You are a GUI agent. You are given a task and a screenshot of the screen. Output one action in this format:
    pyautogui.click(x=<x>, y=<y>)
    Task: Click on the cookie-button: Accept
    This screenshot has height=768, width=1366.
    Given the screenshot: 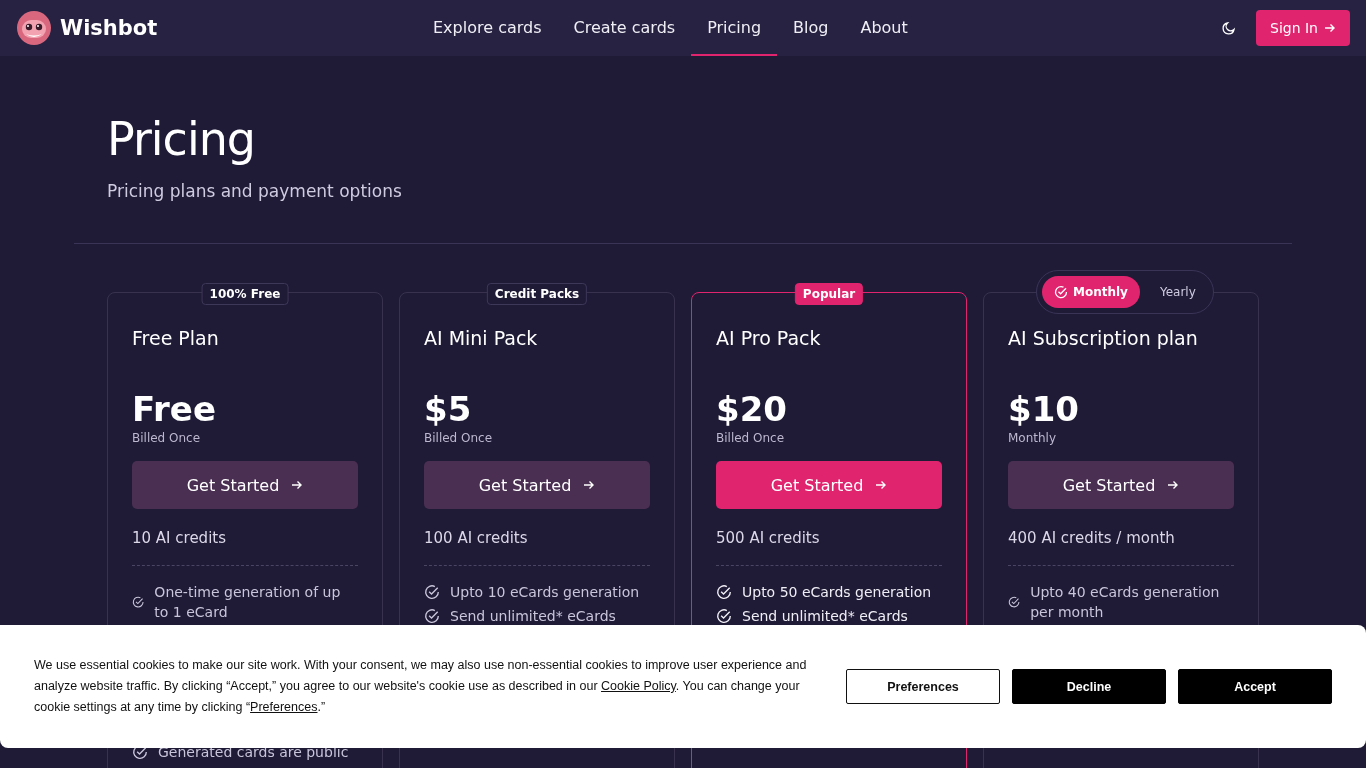 What is the action you would take?
    pyautogui.click(x=1255, y=686)
    